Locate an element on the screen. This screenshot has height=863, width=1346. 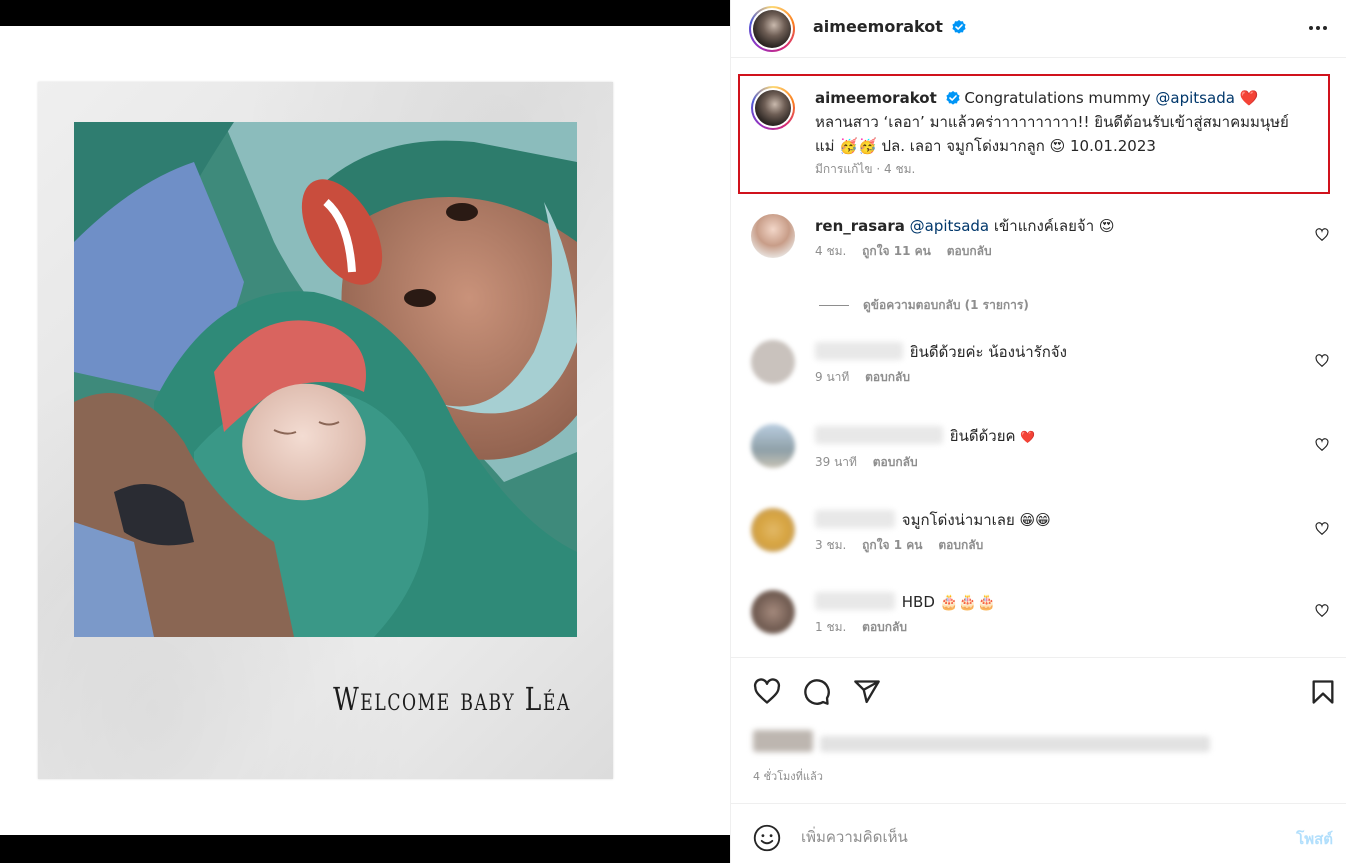
caption-line-3-mid: ปล. เลอา จมูกโด่งมากลูก is located at coordinates (963, 146).